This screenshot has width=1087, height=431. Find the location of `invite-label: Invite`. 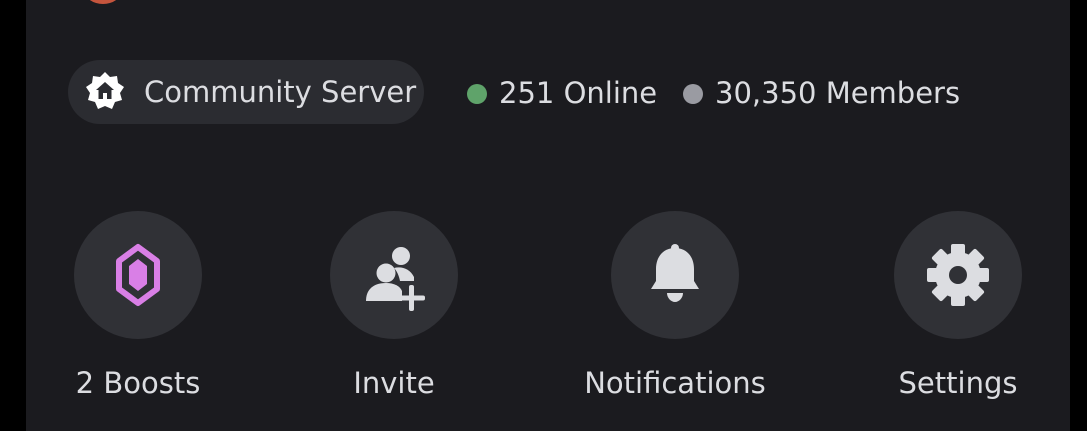

invite-label: Invite is located at coordinates (394, 383).